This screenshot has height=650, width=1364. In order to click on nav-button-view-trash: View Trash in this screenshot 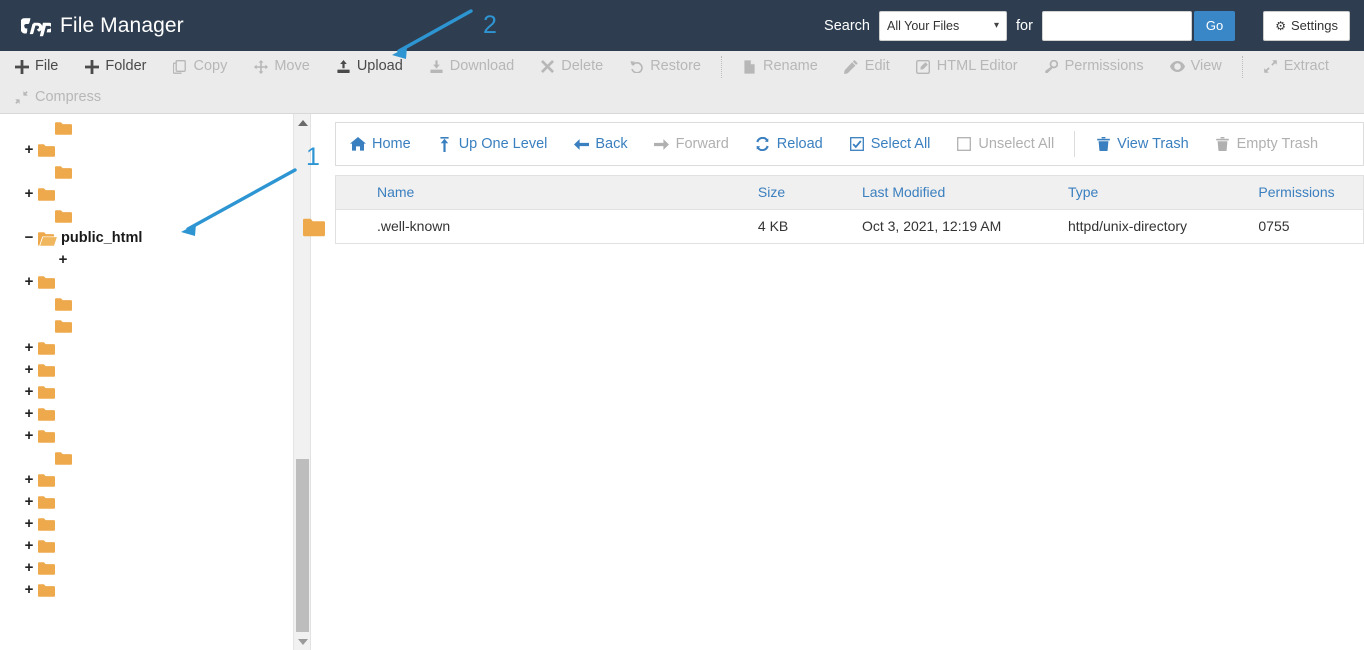, I will do `click(1142, 144)`.